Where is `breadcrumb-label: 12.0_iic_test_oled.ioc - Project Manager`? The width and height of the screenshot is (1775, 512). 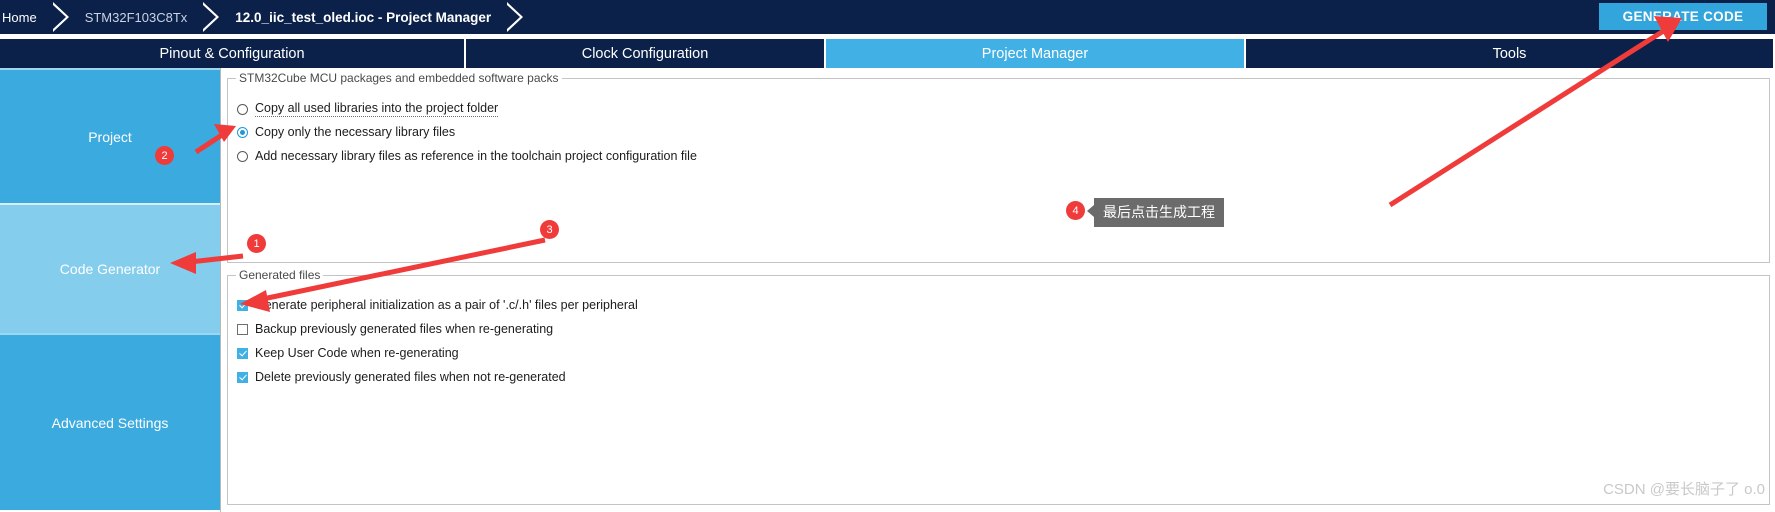
breadcrumb-label: 12.0_iic_test_oled.ioc - Project Manager is located at coordinates (363, 17).